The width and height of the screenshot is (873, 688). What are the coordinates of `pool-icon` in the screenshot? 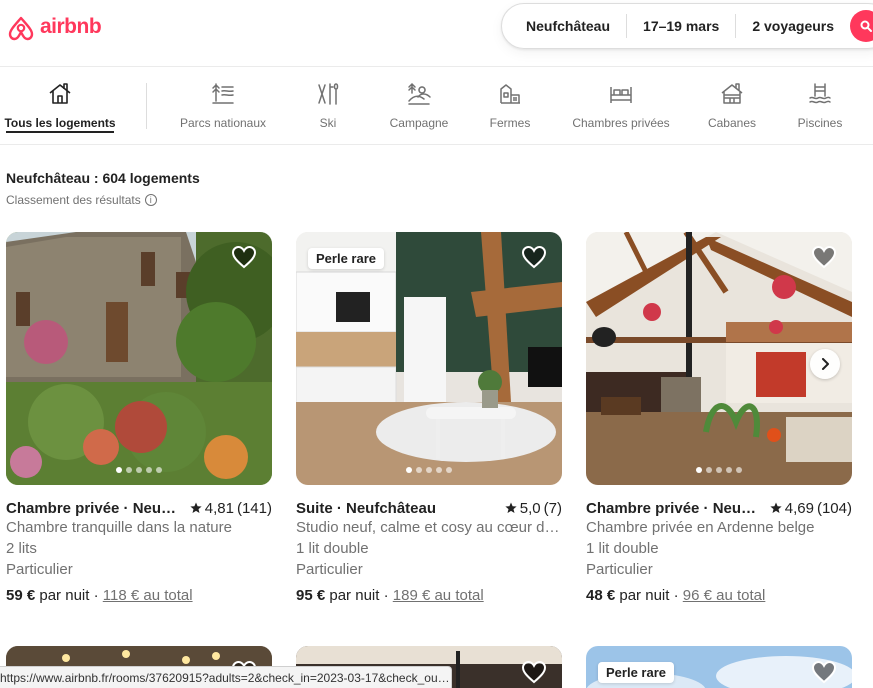 It's located at (820, 94).